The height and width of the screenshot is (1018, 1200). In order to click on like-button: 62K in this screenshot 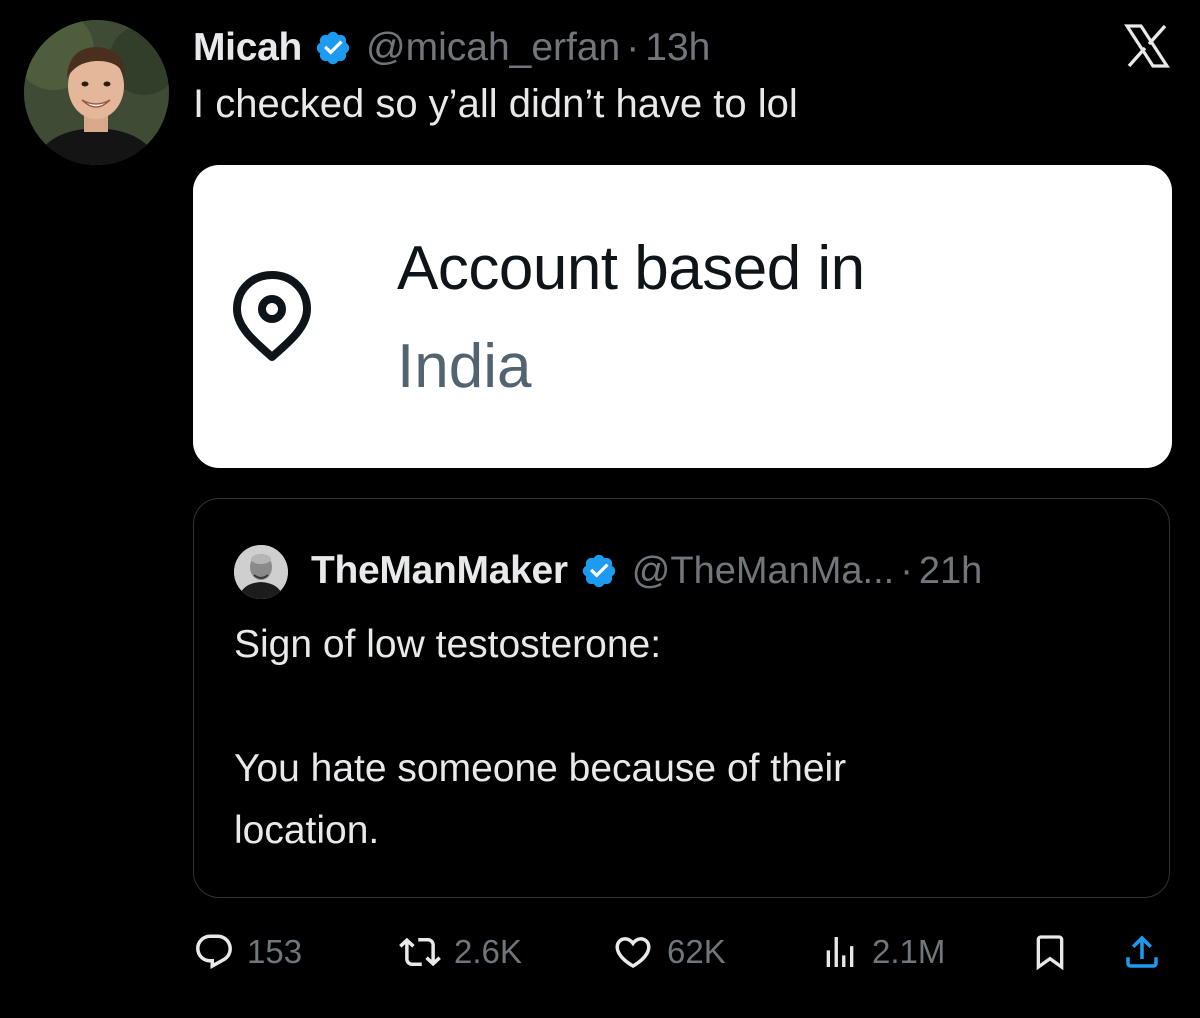, I will do `click(668, 952)`.